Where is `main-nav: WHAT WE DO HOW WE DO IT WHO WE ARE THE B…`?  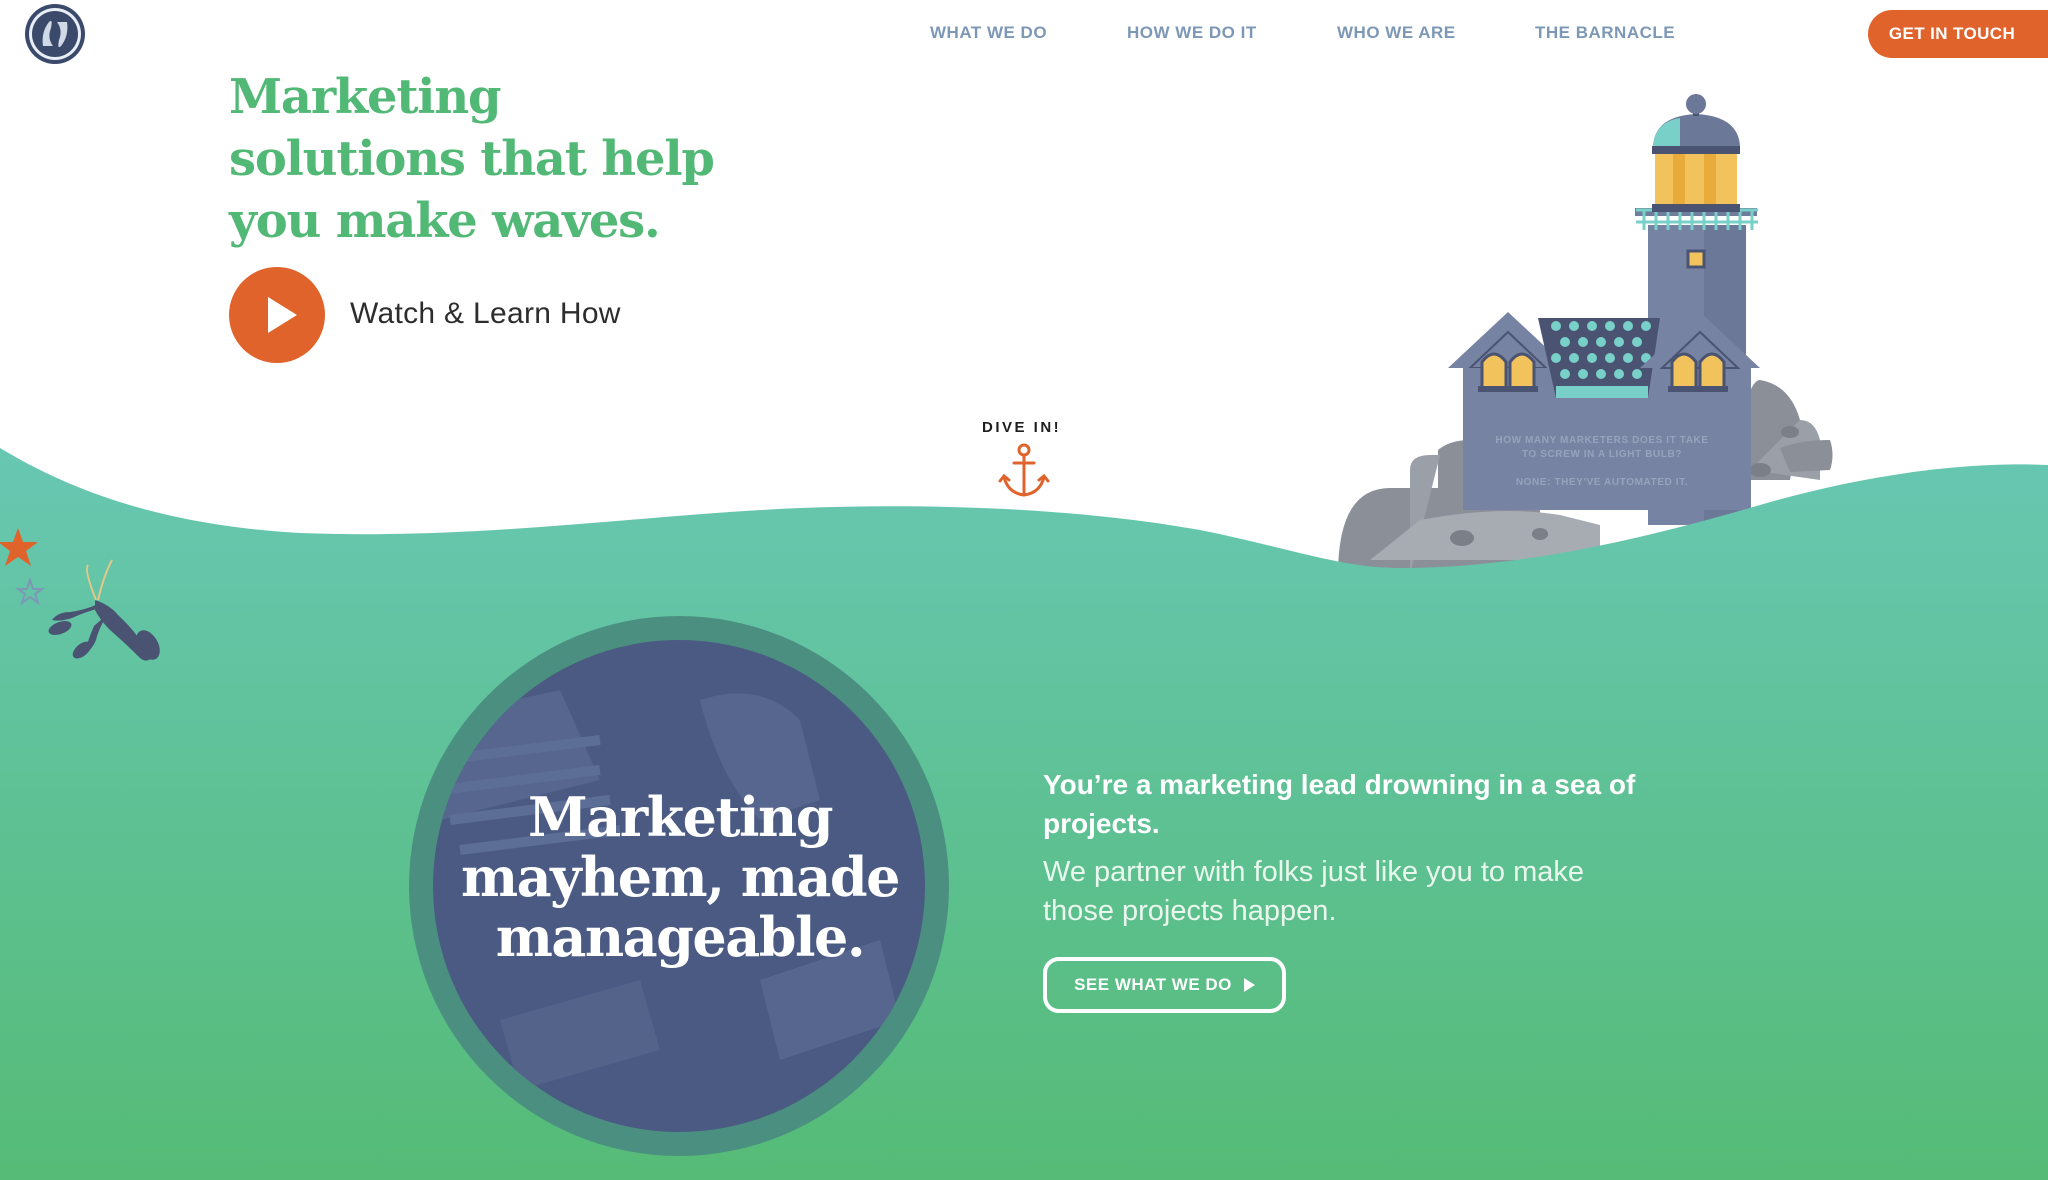
main-nav: WHAT WE DO HOW WE DO IT WHO WE ARE THE B… is located at coordinates (1024, 35).